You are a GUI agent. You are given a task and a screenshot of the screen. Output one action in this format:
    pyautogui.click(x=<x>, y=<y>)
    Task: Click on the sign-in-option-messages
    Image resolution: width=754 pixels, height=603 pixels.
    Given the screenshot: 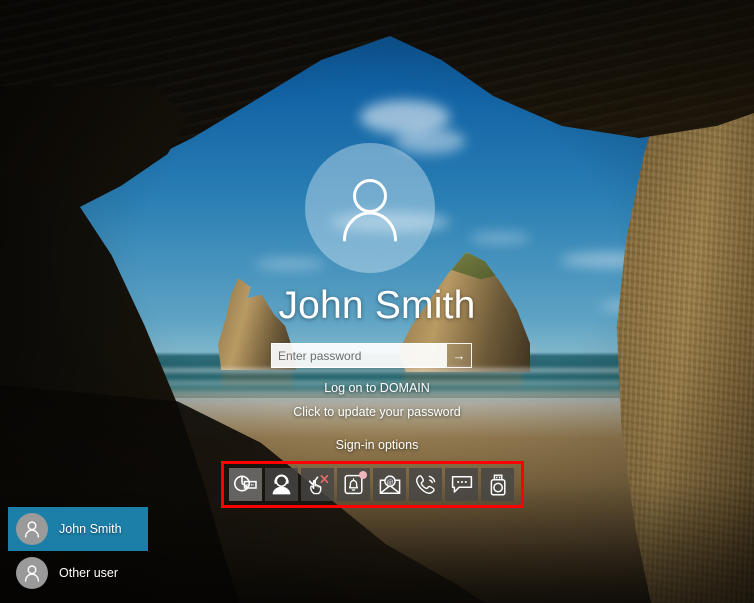 What is the action you would take?
    pyautogui.click(x=461, y=484)
    